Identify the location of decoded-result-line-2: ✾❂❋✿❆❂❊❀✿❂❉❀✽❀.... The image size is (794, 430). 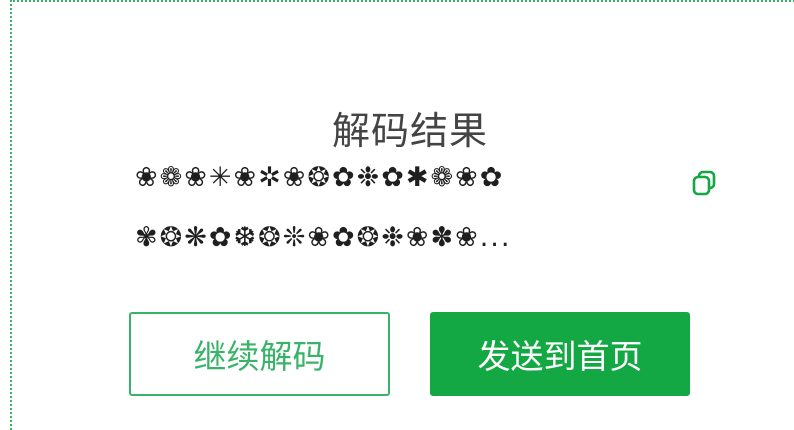
(323, 237).